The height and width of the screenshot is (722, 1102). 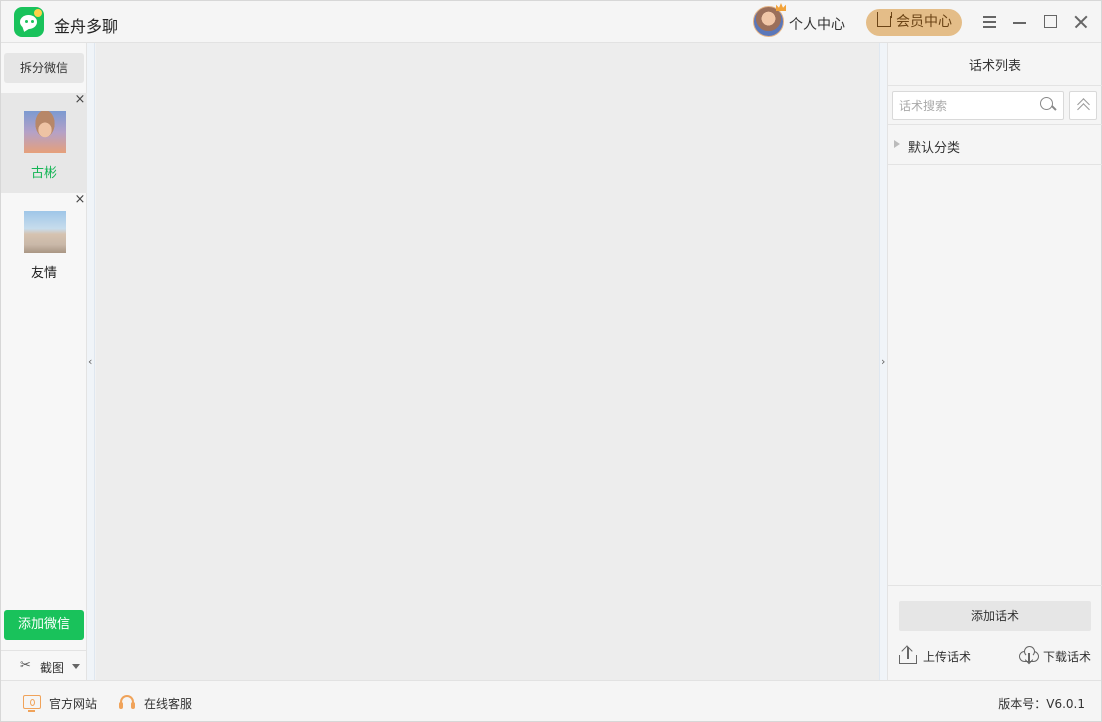 What do you see at coordinates (1048, 105) in the screenshot?
I see `search-icon` at bounding box center [1048, 105].